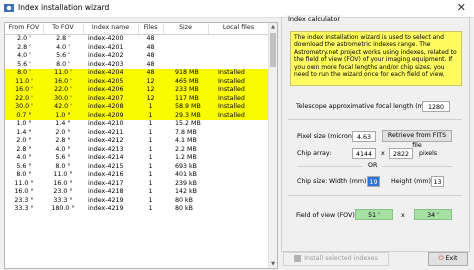 The image size is (474, 270). I want to click on scroll-down-icon: ▼, so click(273, 264).